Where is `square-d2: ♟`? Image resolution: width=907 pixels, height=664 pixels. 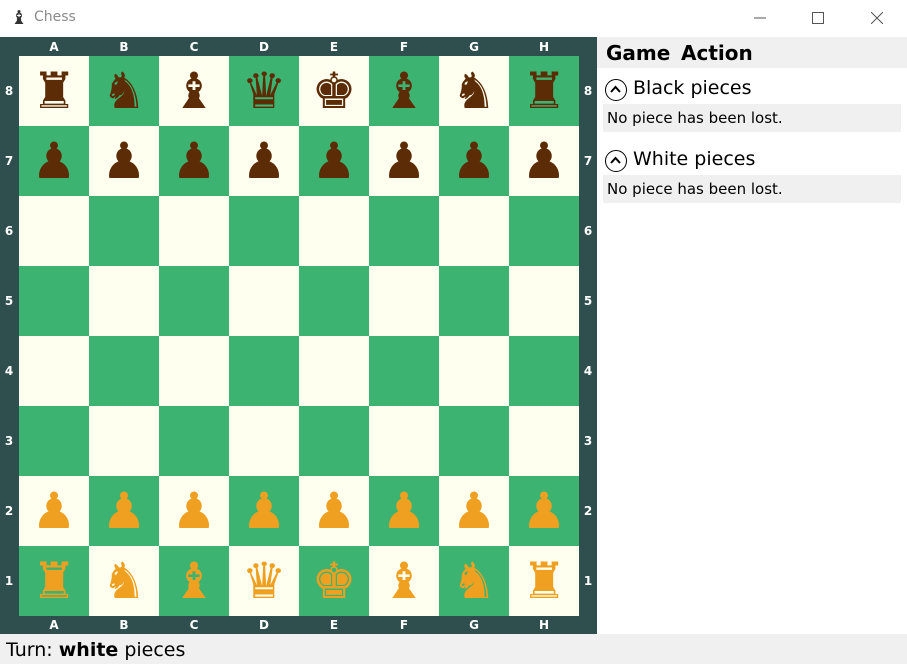 square-d2: ♟ is located at coordinates (264, 511).